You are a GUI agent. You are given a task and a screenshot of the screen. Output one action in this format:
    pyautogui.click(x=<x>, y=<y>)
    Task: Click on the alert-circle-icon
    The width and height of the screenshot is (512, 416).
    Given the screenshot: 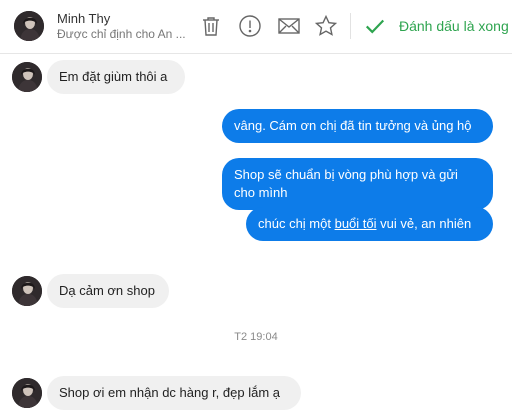 What is the action you would take?
    pyautogui.click(x=250, y=26)
    